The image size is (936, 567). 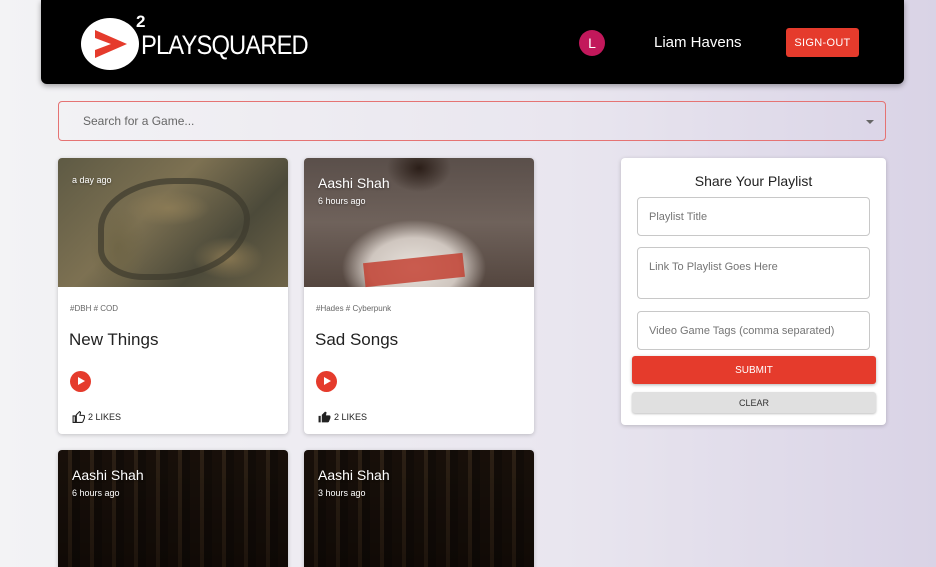 I want to click on avatar: L, so click(x=592, y=43).